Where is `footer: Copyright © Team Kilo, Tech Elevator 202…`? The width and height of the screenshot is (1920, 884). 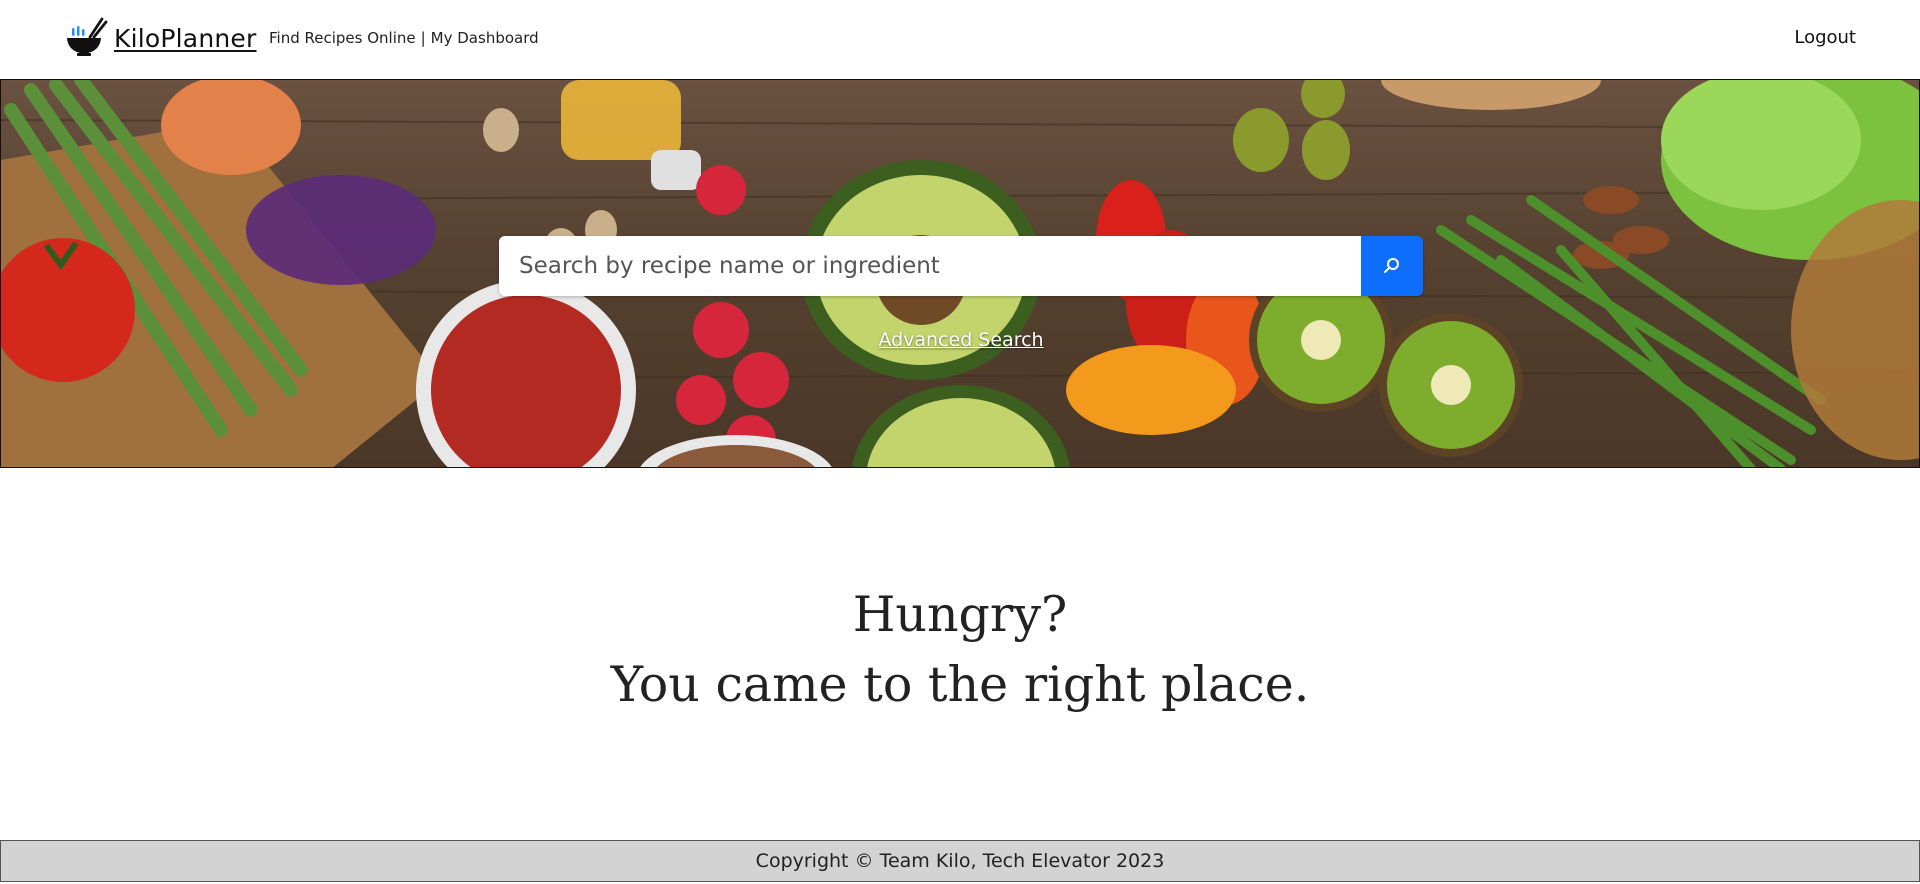 footer: Copyright © Team Kilo, Tech Elevator 202… is located at coordinates (960, 861).